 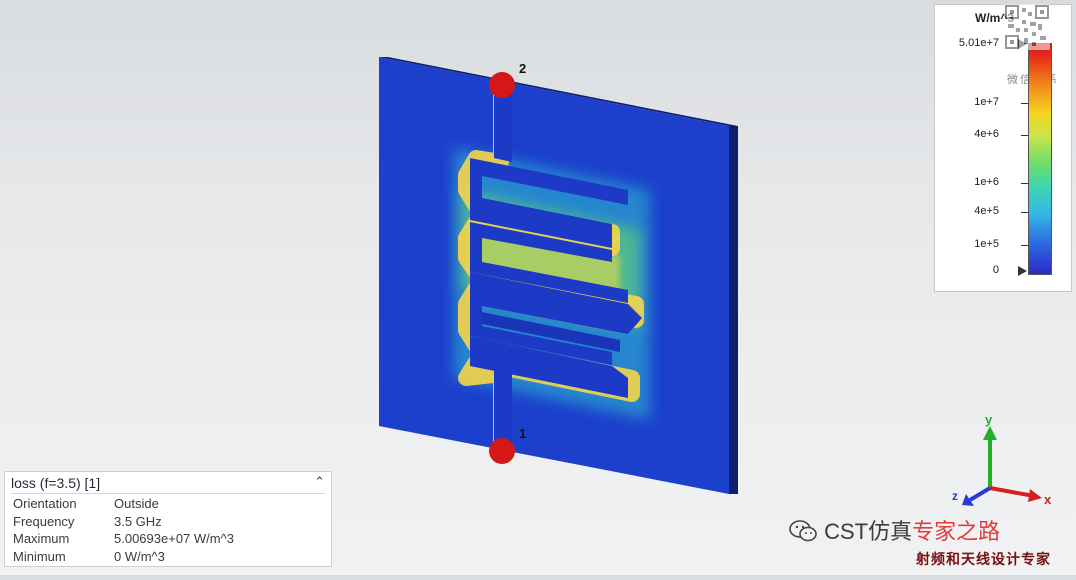 I want to click on y-axis-label: y, so click(x=989, y=419).